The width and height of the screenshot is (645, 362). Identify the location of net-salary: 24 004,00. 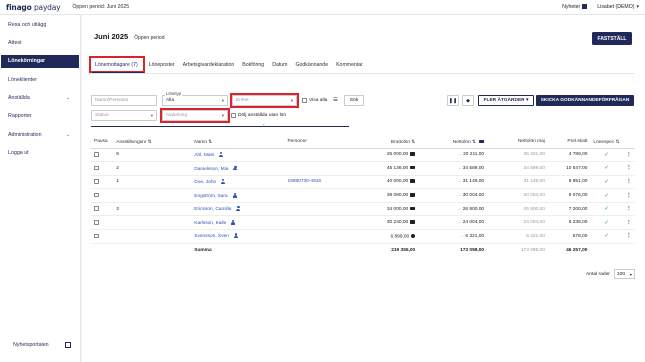
(473, 223).